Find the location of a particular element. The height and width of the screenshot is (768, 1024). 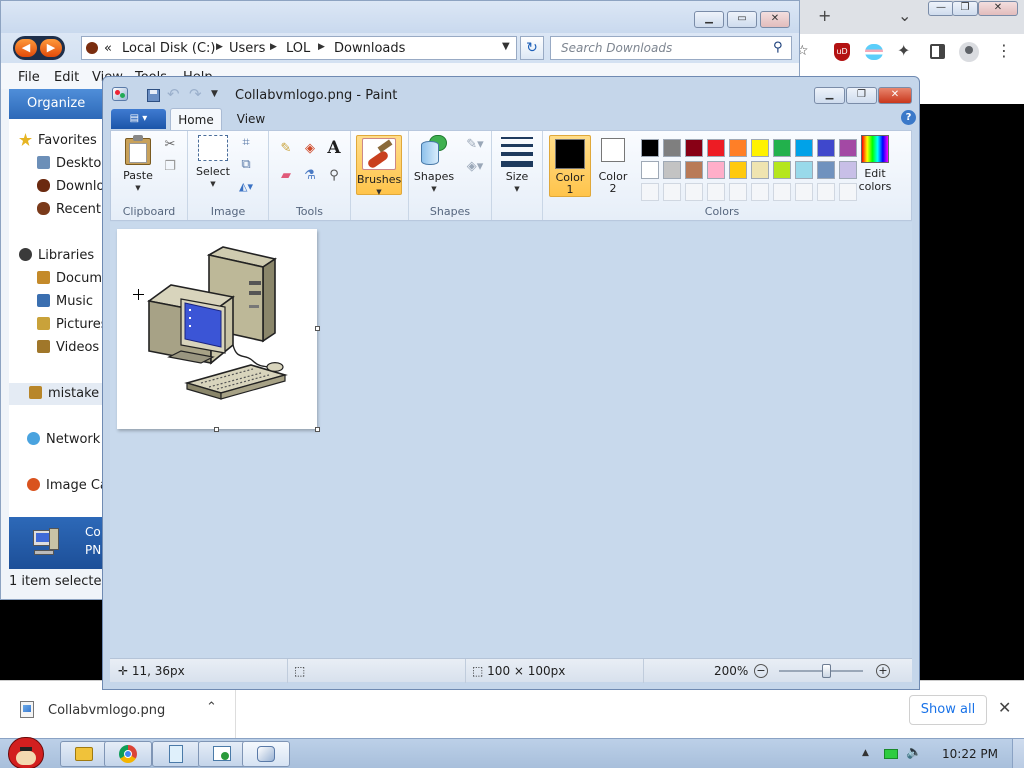

sidebar-item-desktop: Desktop is located at coordinates (73, 165).